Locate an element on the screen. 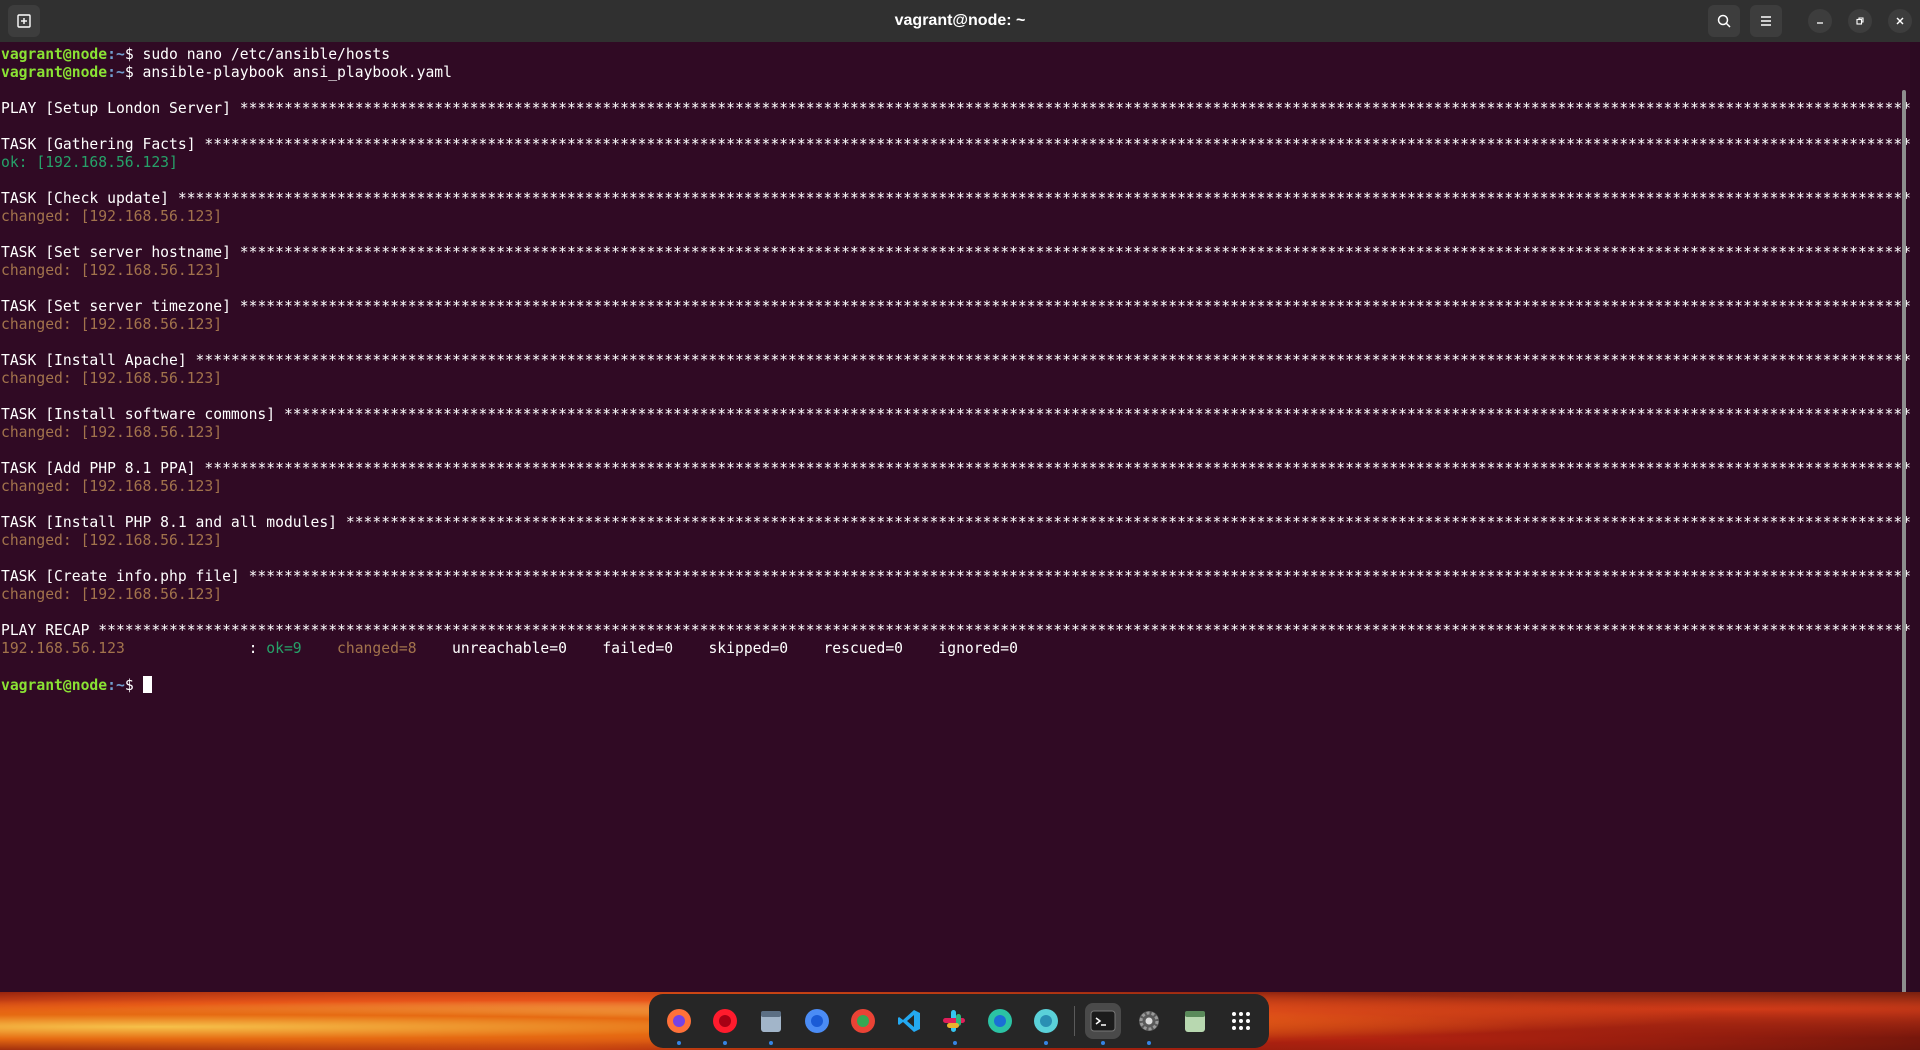  dock-item-app-grid is located at coordinates (1241, 1021).